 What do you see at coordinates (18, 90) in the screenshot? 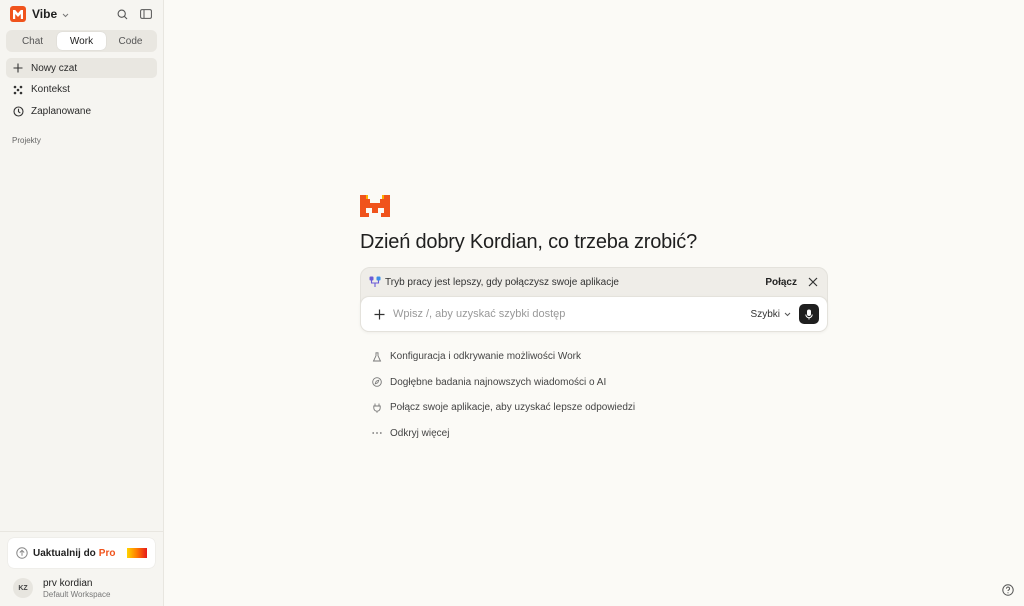
I see `context-icon` at bounding box center [18, 90].